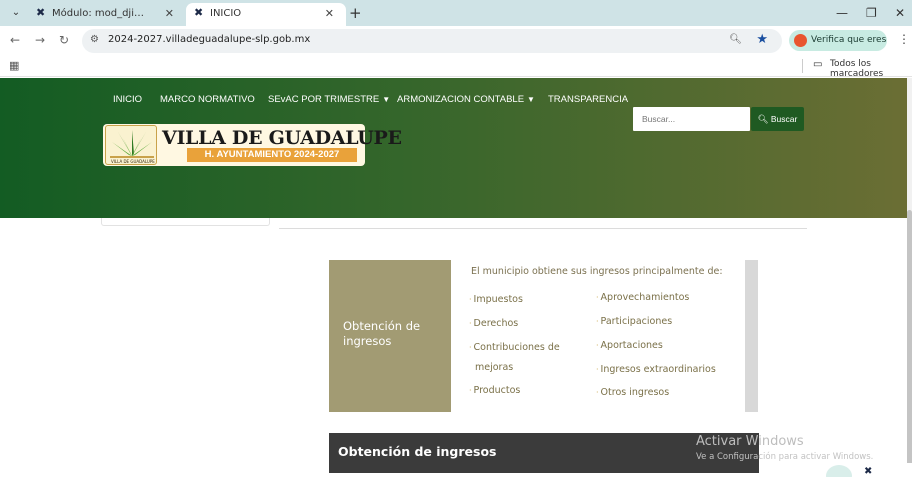 Image resolution: width=912 pixels, height=477 pixels. I want to click on menu-icon: ⋮, so click(904, 39).